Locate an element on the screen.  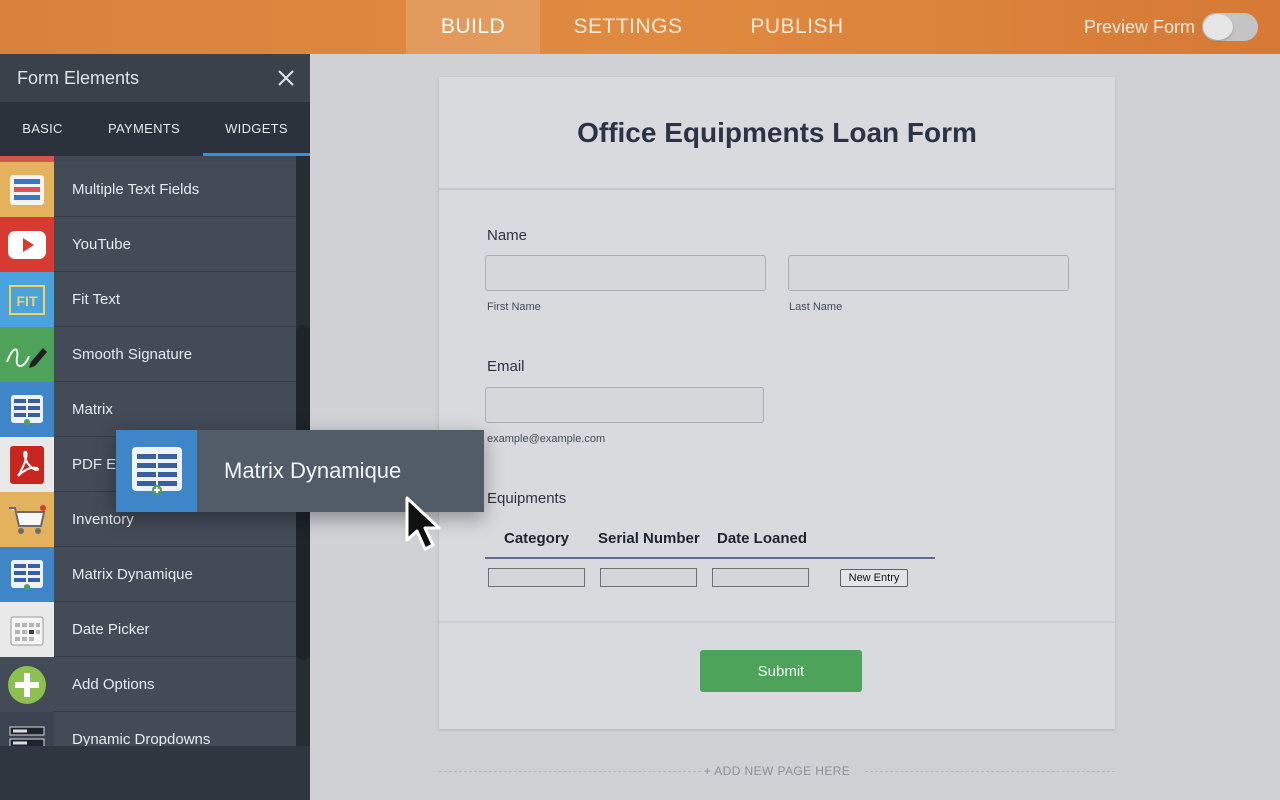
widget-item-date-picker: Date Picker is located at coordinates (148, 629).